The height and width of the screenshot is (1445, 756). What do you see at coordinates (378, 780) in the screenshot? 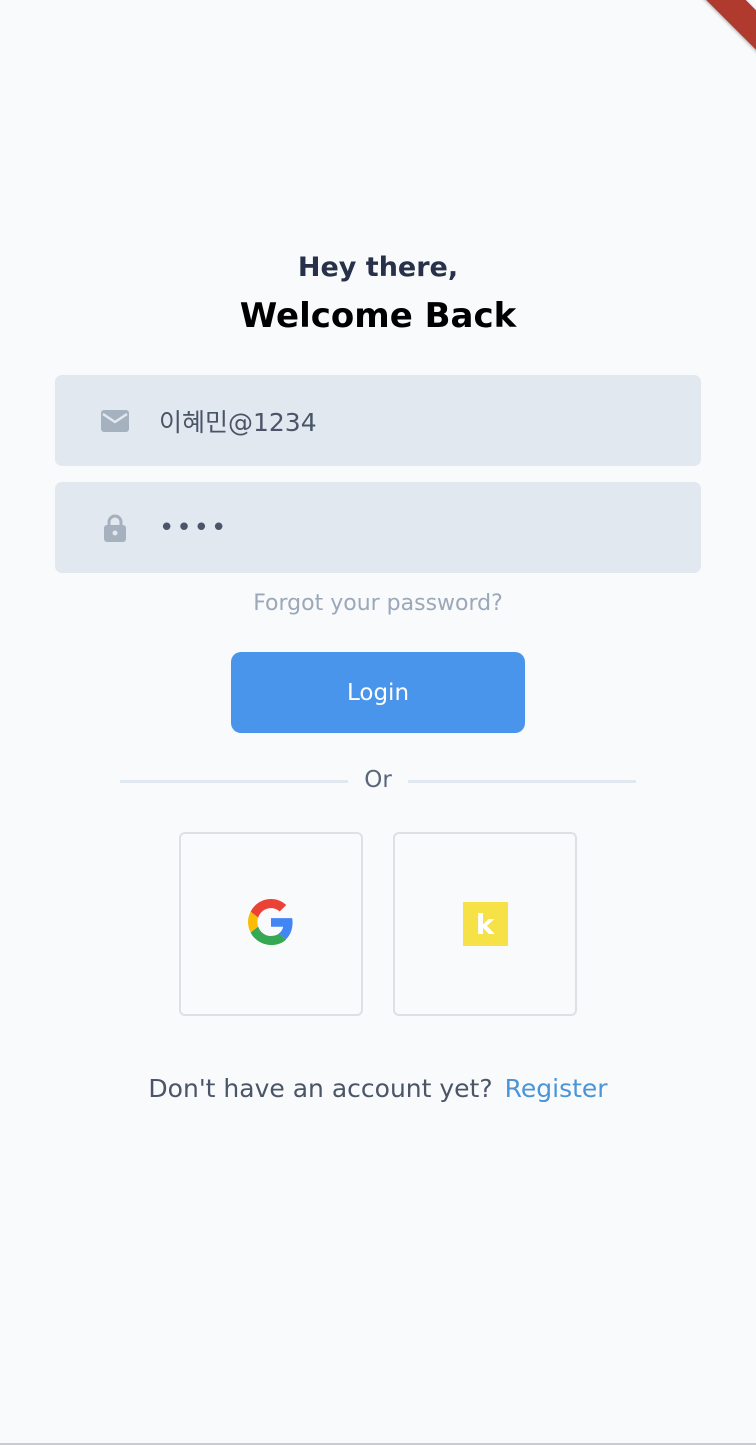
I see `divider-label: Or` at bounding box center [378, 780].